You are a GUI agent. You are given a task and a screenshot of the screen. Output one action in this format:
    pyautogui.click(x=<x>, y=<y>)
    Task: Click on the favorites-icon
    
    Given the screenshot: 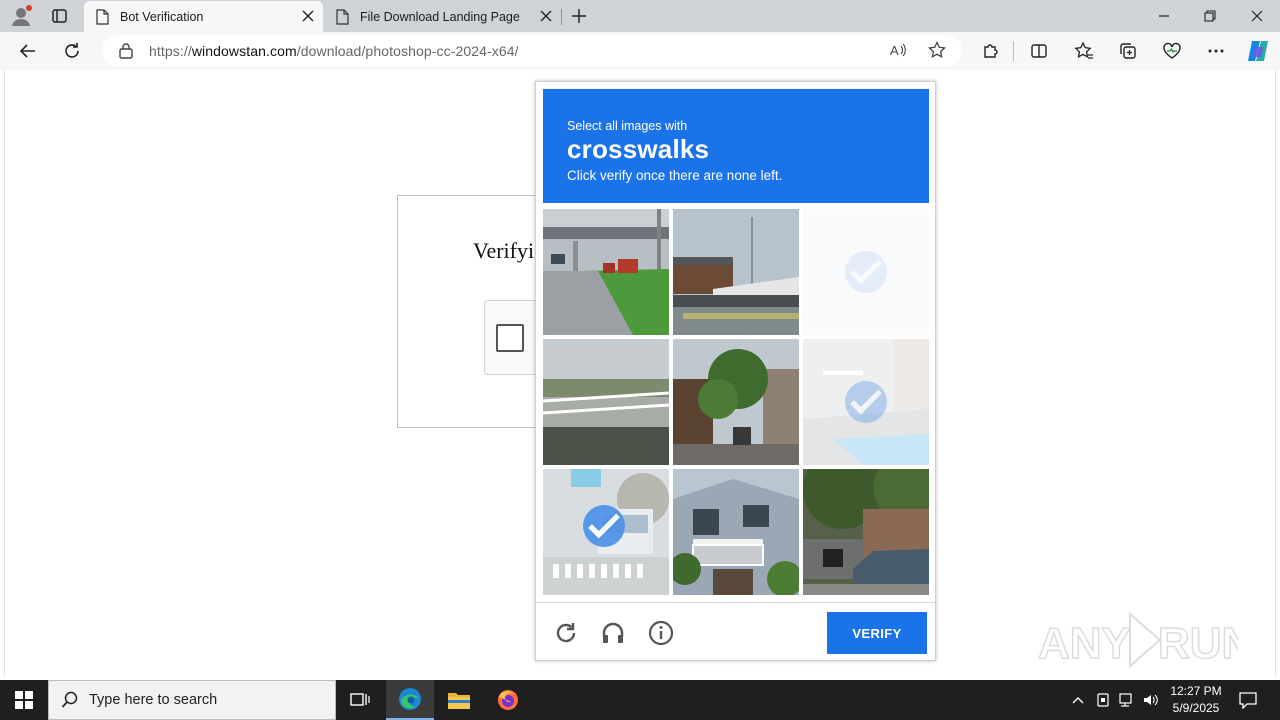 What is the action you would take?
    pyautogui.click(x=1083, y=50)
    